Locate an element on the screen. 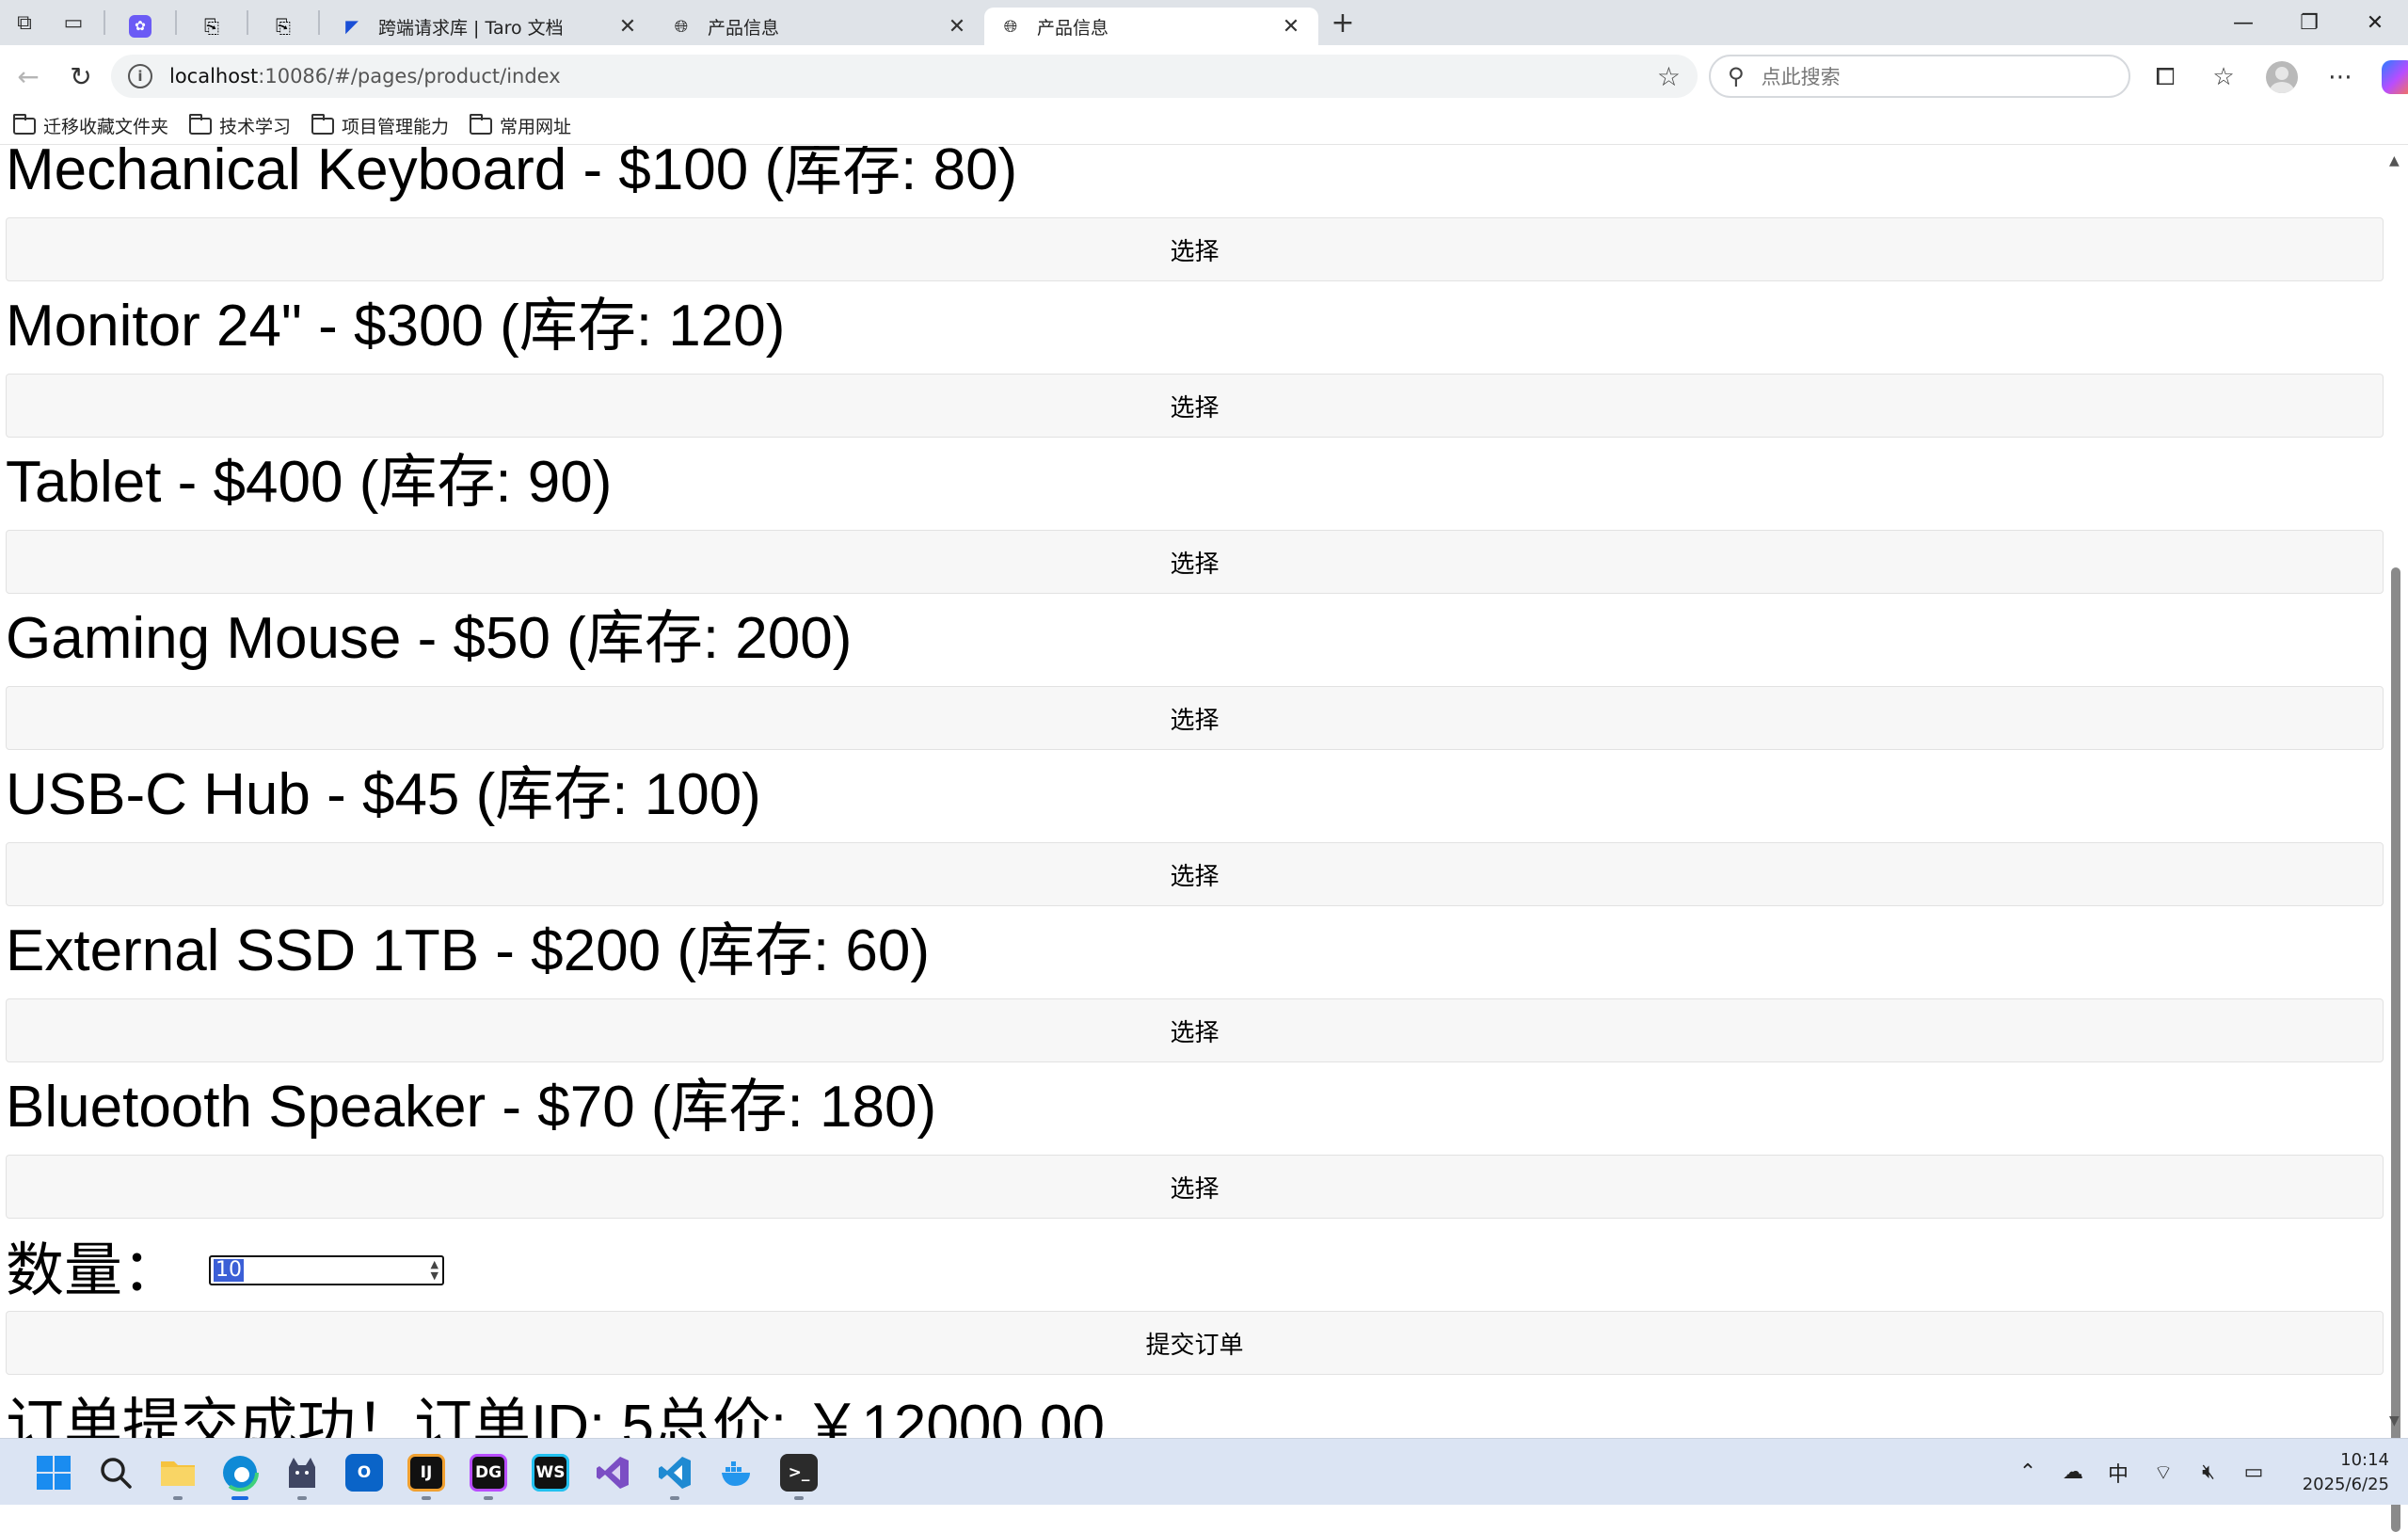  docker-button is located at coordinates (737, 1473).